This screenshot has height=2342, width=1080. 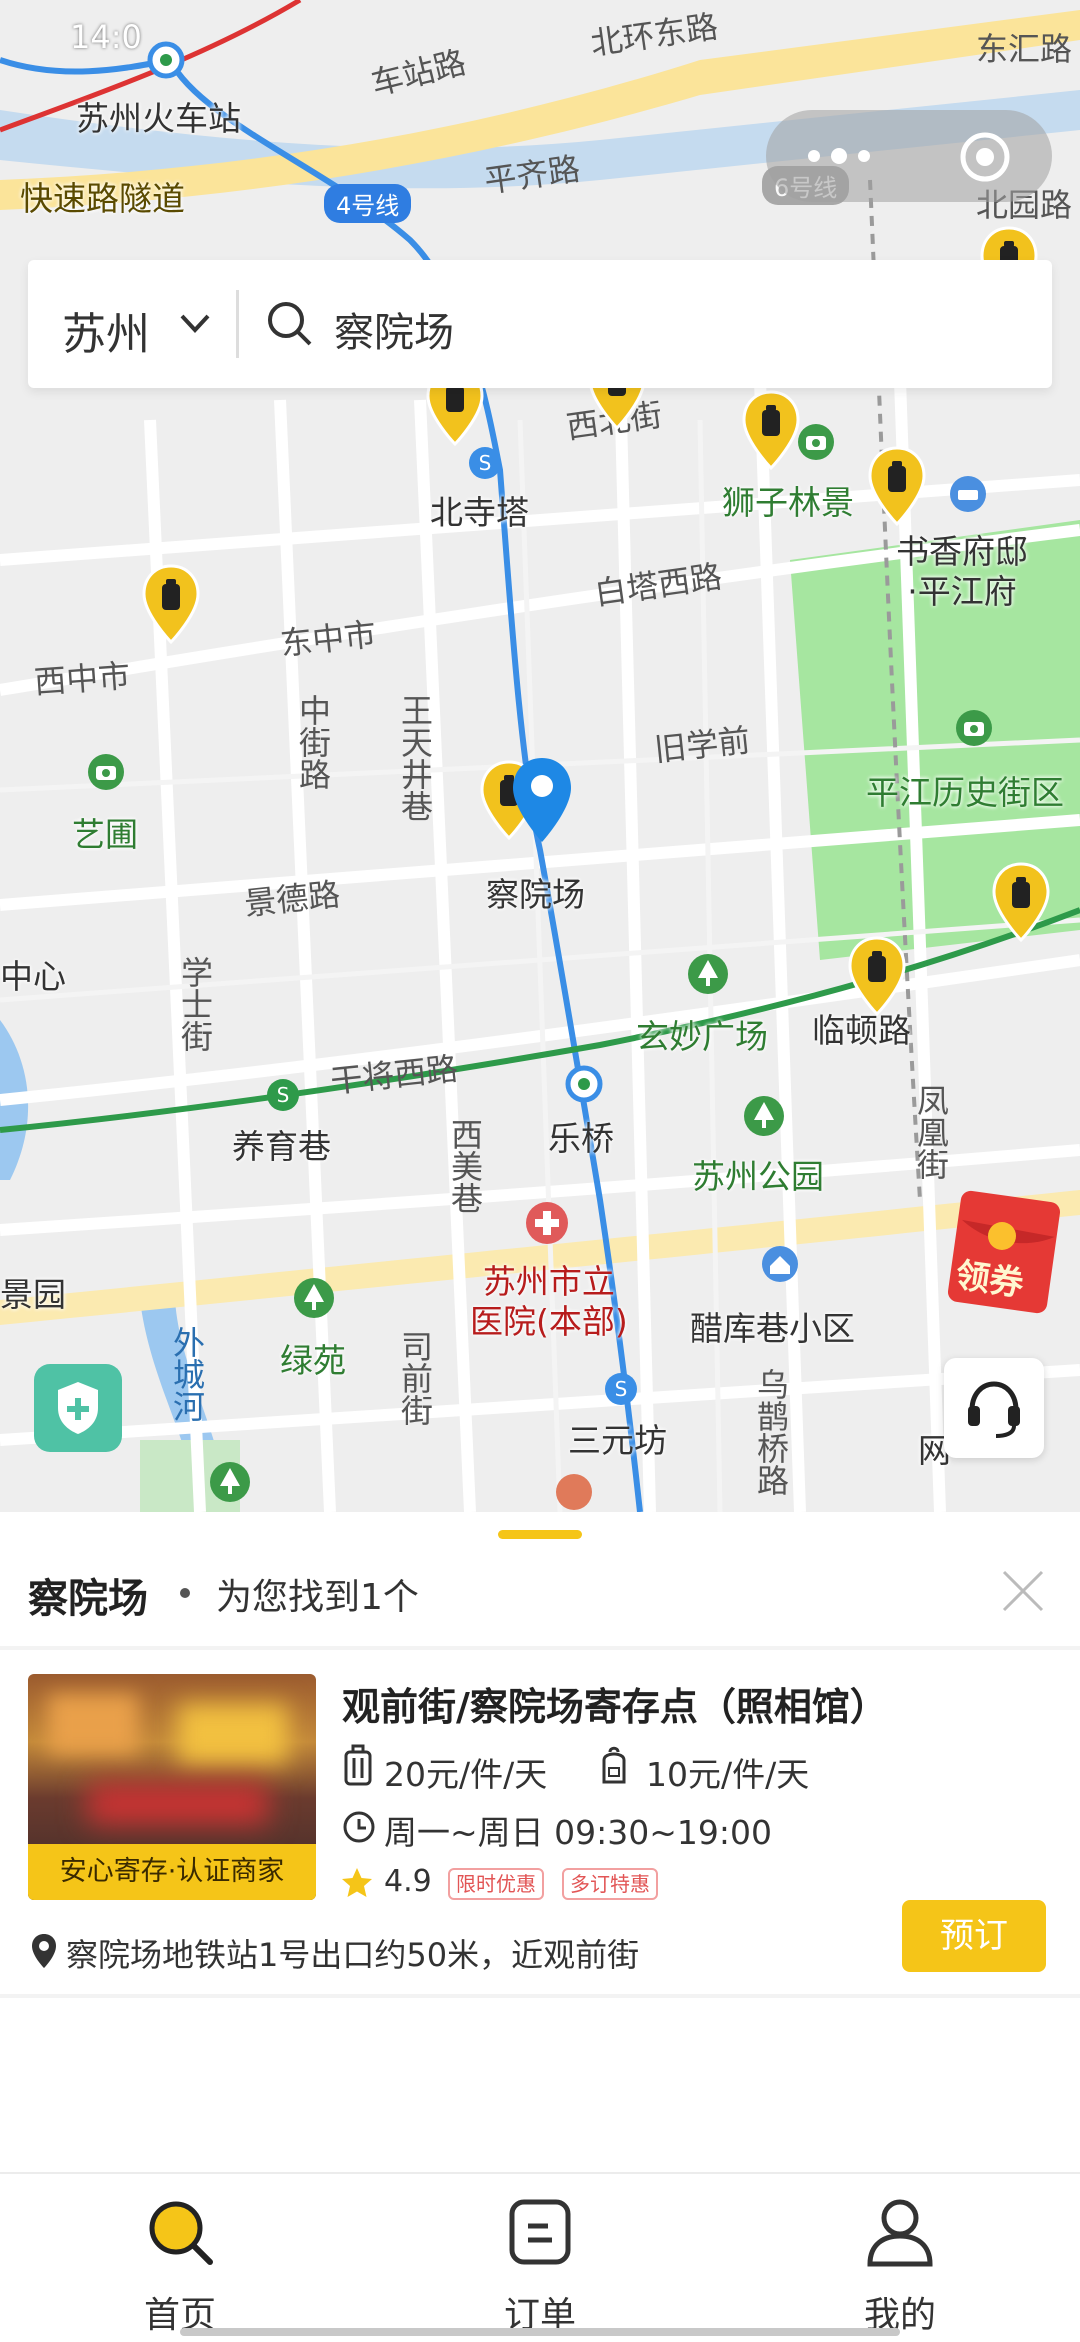 I want to click on customer-service-button, so click(x=994, y=1408).